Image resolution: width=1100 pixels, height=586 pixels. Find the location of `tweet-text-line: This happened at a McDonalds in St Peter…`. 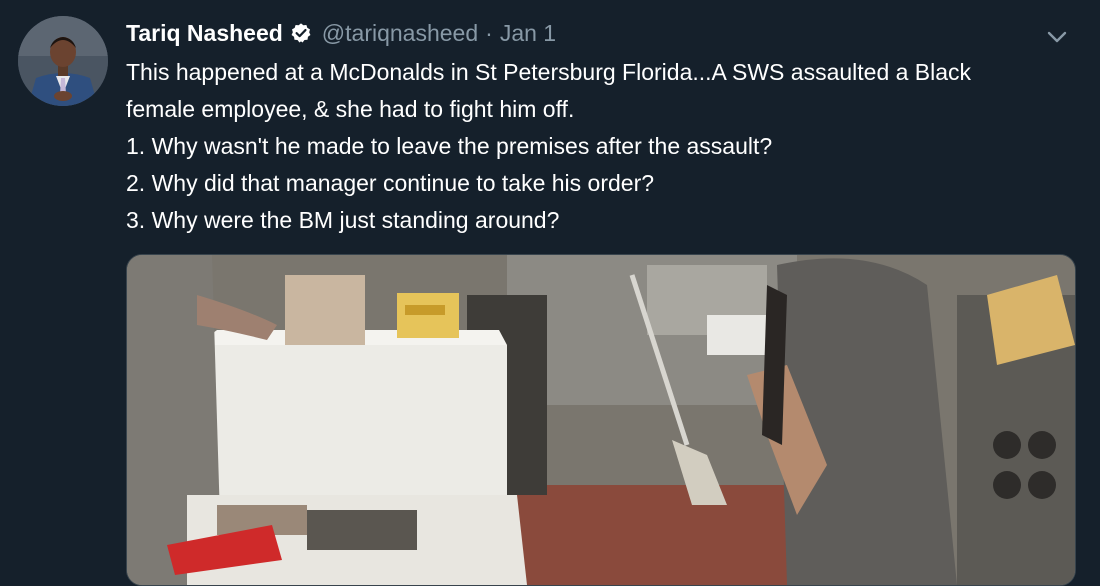

tweet-text-line: This happened at a McDonalds in St Peter… is located at coordinates (549, 72).